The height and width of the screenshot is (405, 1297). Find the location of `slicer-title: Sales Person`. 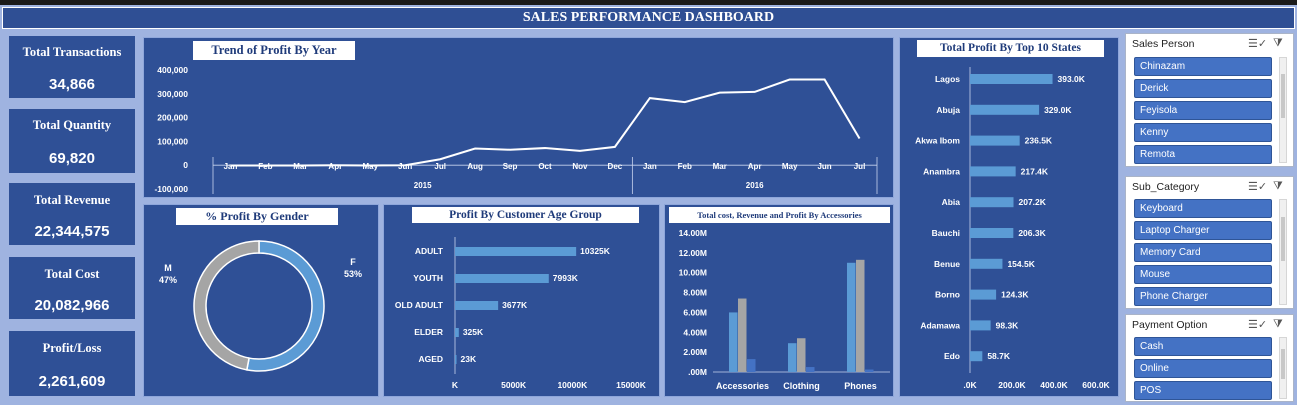

slicer-title: Sales Person is located at coordinates (1163, 44).